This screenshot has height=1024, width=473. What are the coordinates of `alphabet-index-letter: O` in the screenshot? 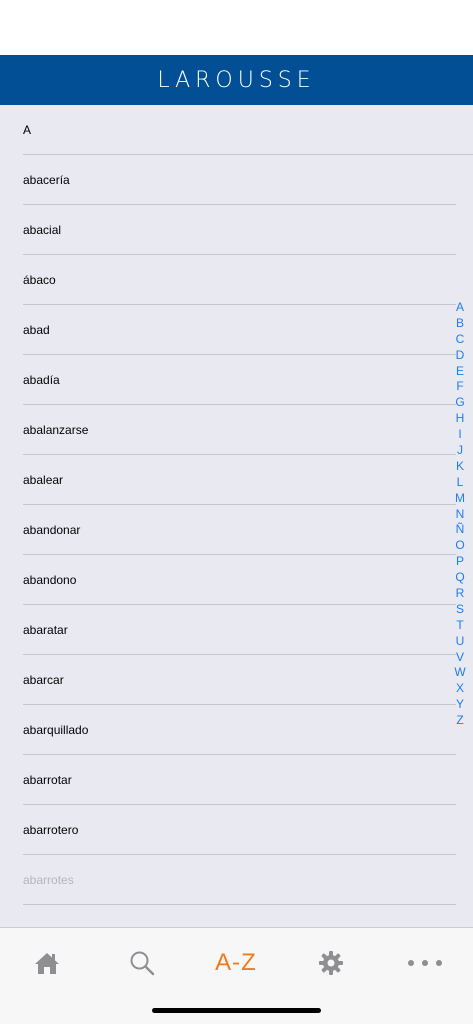 It's located at (459, 546).